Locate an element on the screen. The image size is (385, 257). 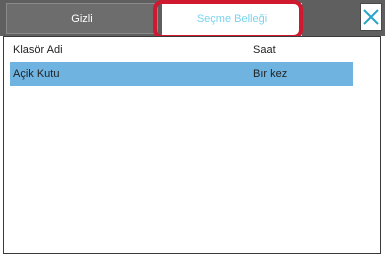
tab-secme-bellegi-label: Seçme Belleği is located at coordinates (232, 19).